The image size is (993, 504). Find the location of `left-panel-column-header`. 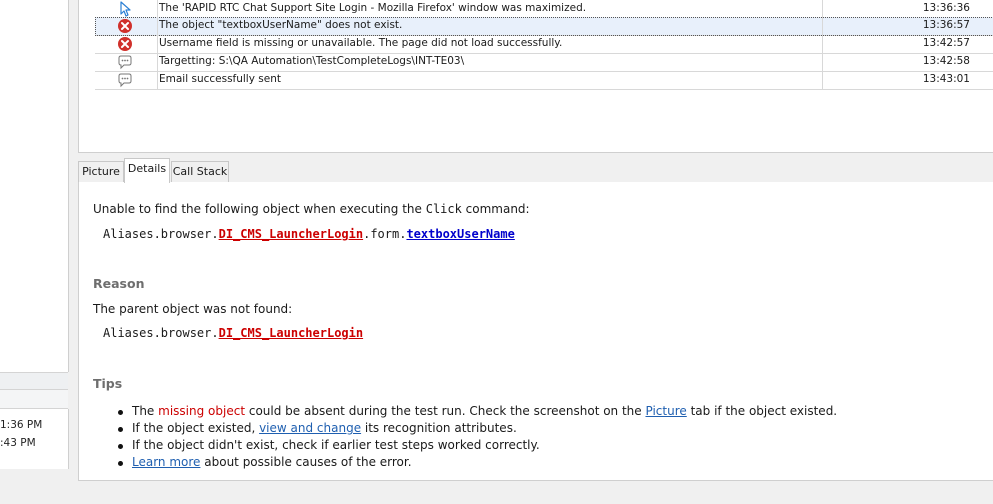

left-panel-column-header is located at coordinates (34, 399).